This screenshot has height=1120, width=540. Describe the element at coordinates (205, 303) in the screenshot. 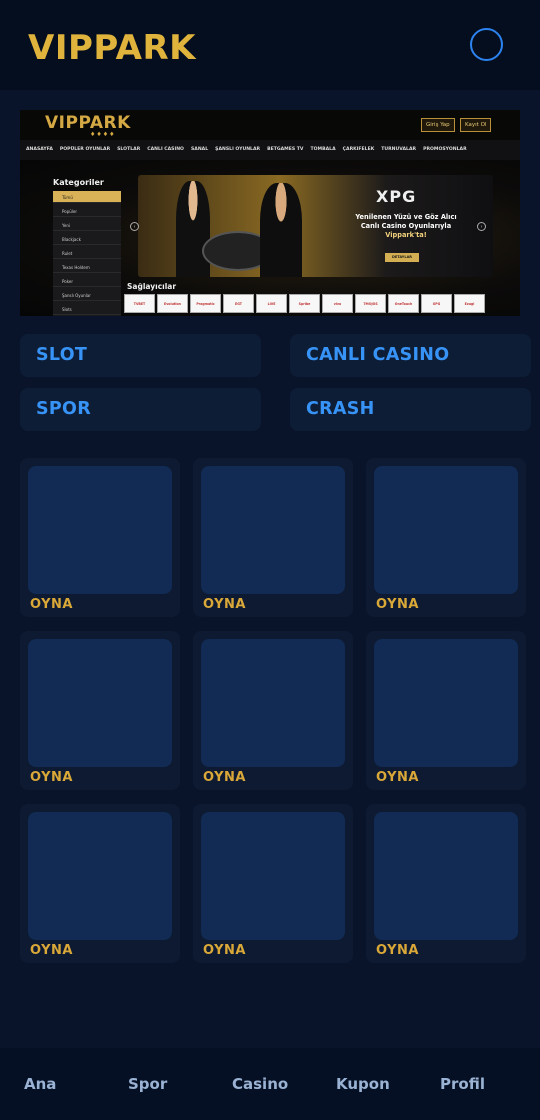

I see `provider-logo: Pragmatic` at that location.